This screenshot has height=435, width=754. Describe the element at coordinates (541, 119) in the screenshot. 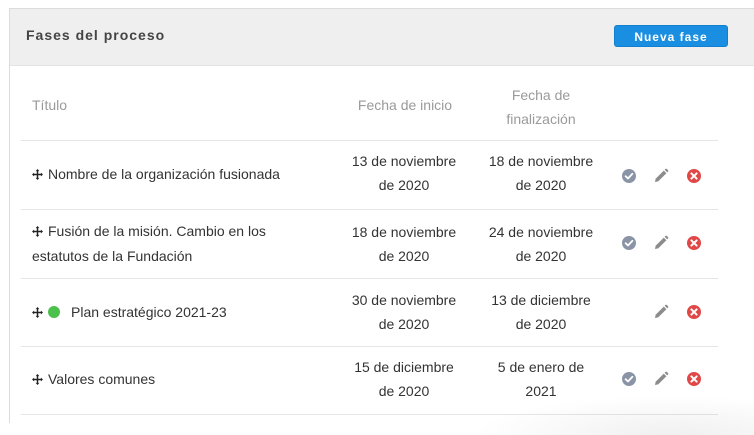

I see `header-end-date-line2: finalización` at that location.